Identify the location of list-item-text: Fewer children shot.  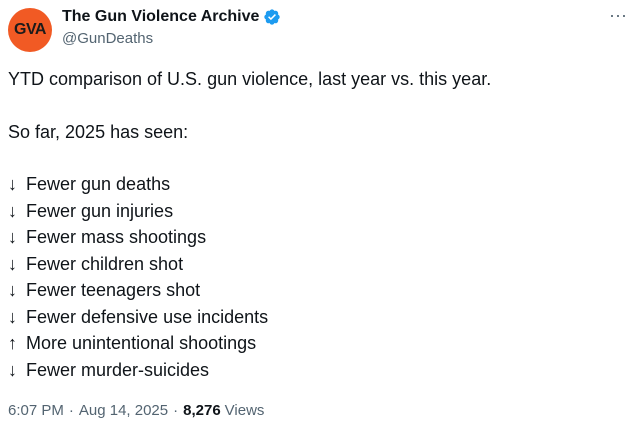
(105, 263).